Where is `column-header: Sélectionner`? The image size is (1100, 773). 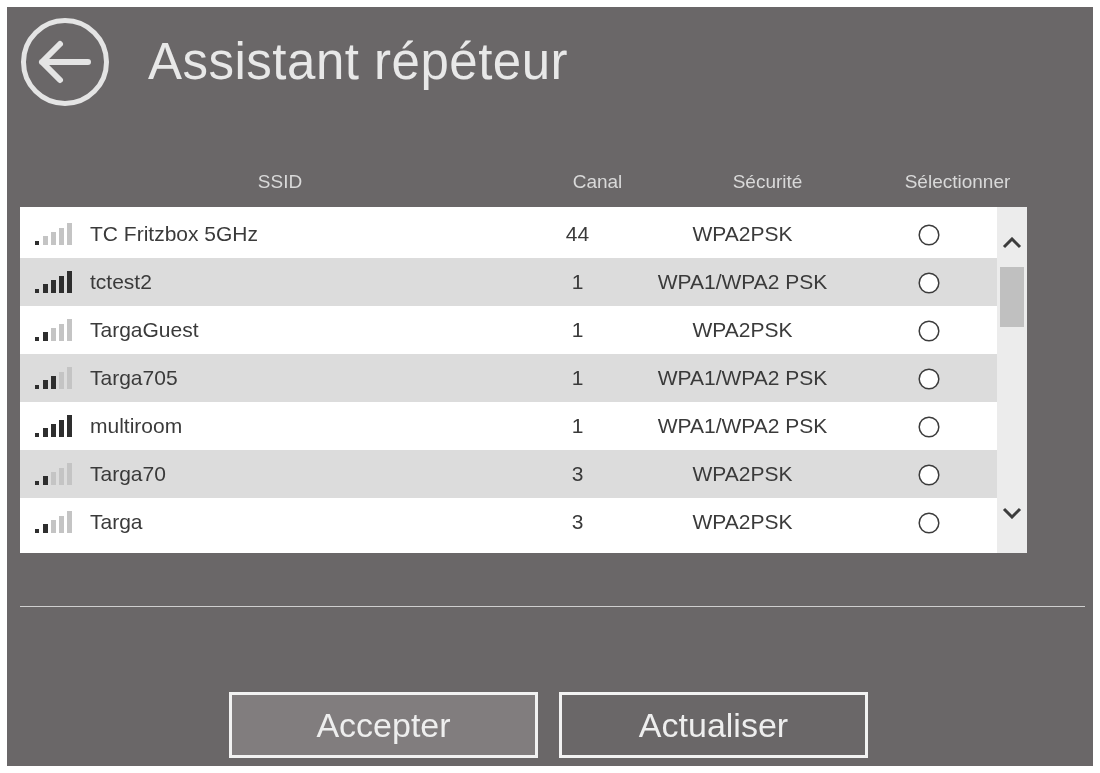 column-header: Sélectionner is located at coordinates (957, 181).